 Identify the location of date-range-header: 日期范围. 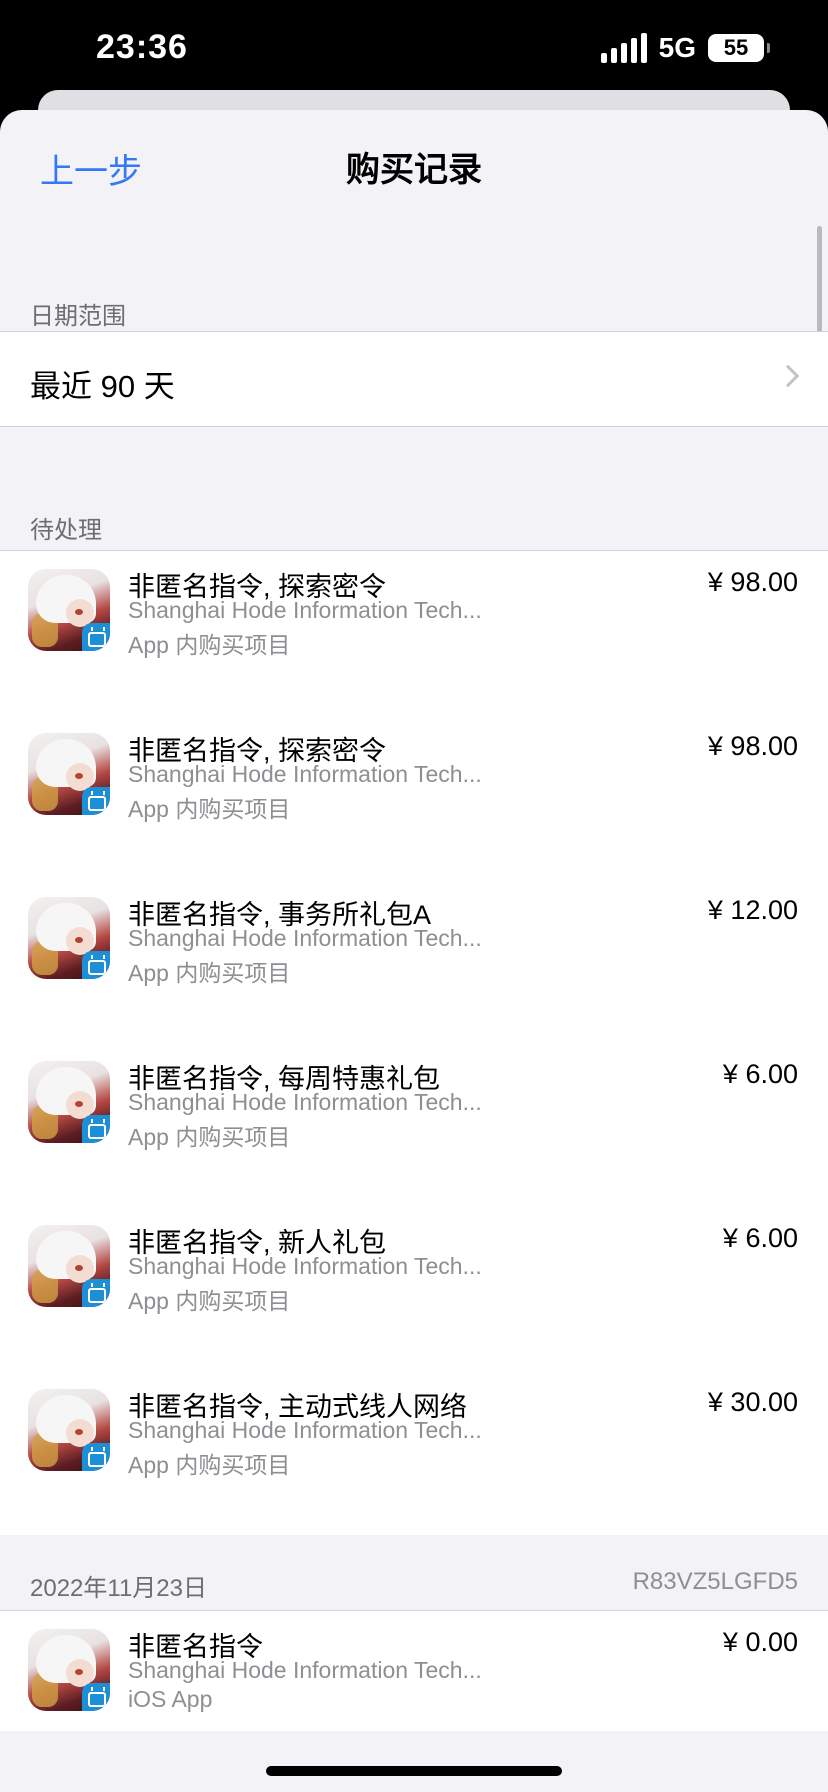
(78, 316).